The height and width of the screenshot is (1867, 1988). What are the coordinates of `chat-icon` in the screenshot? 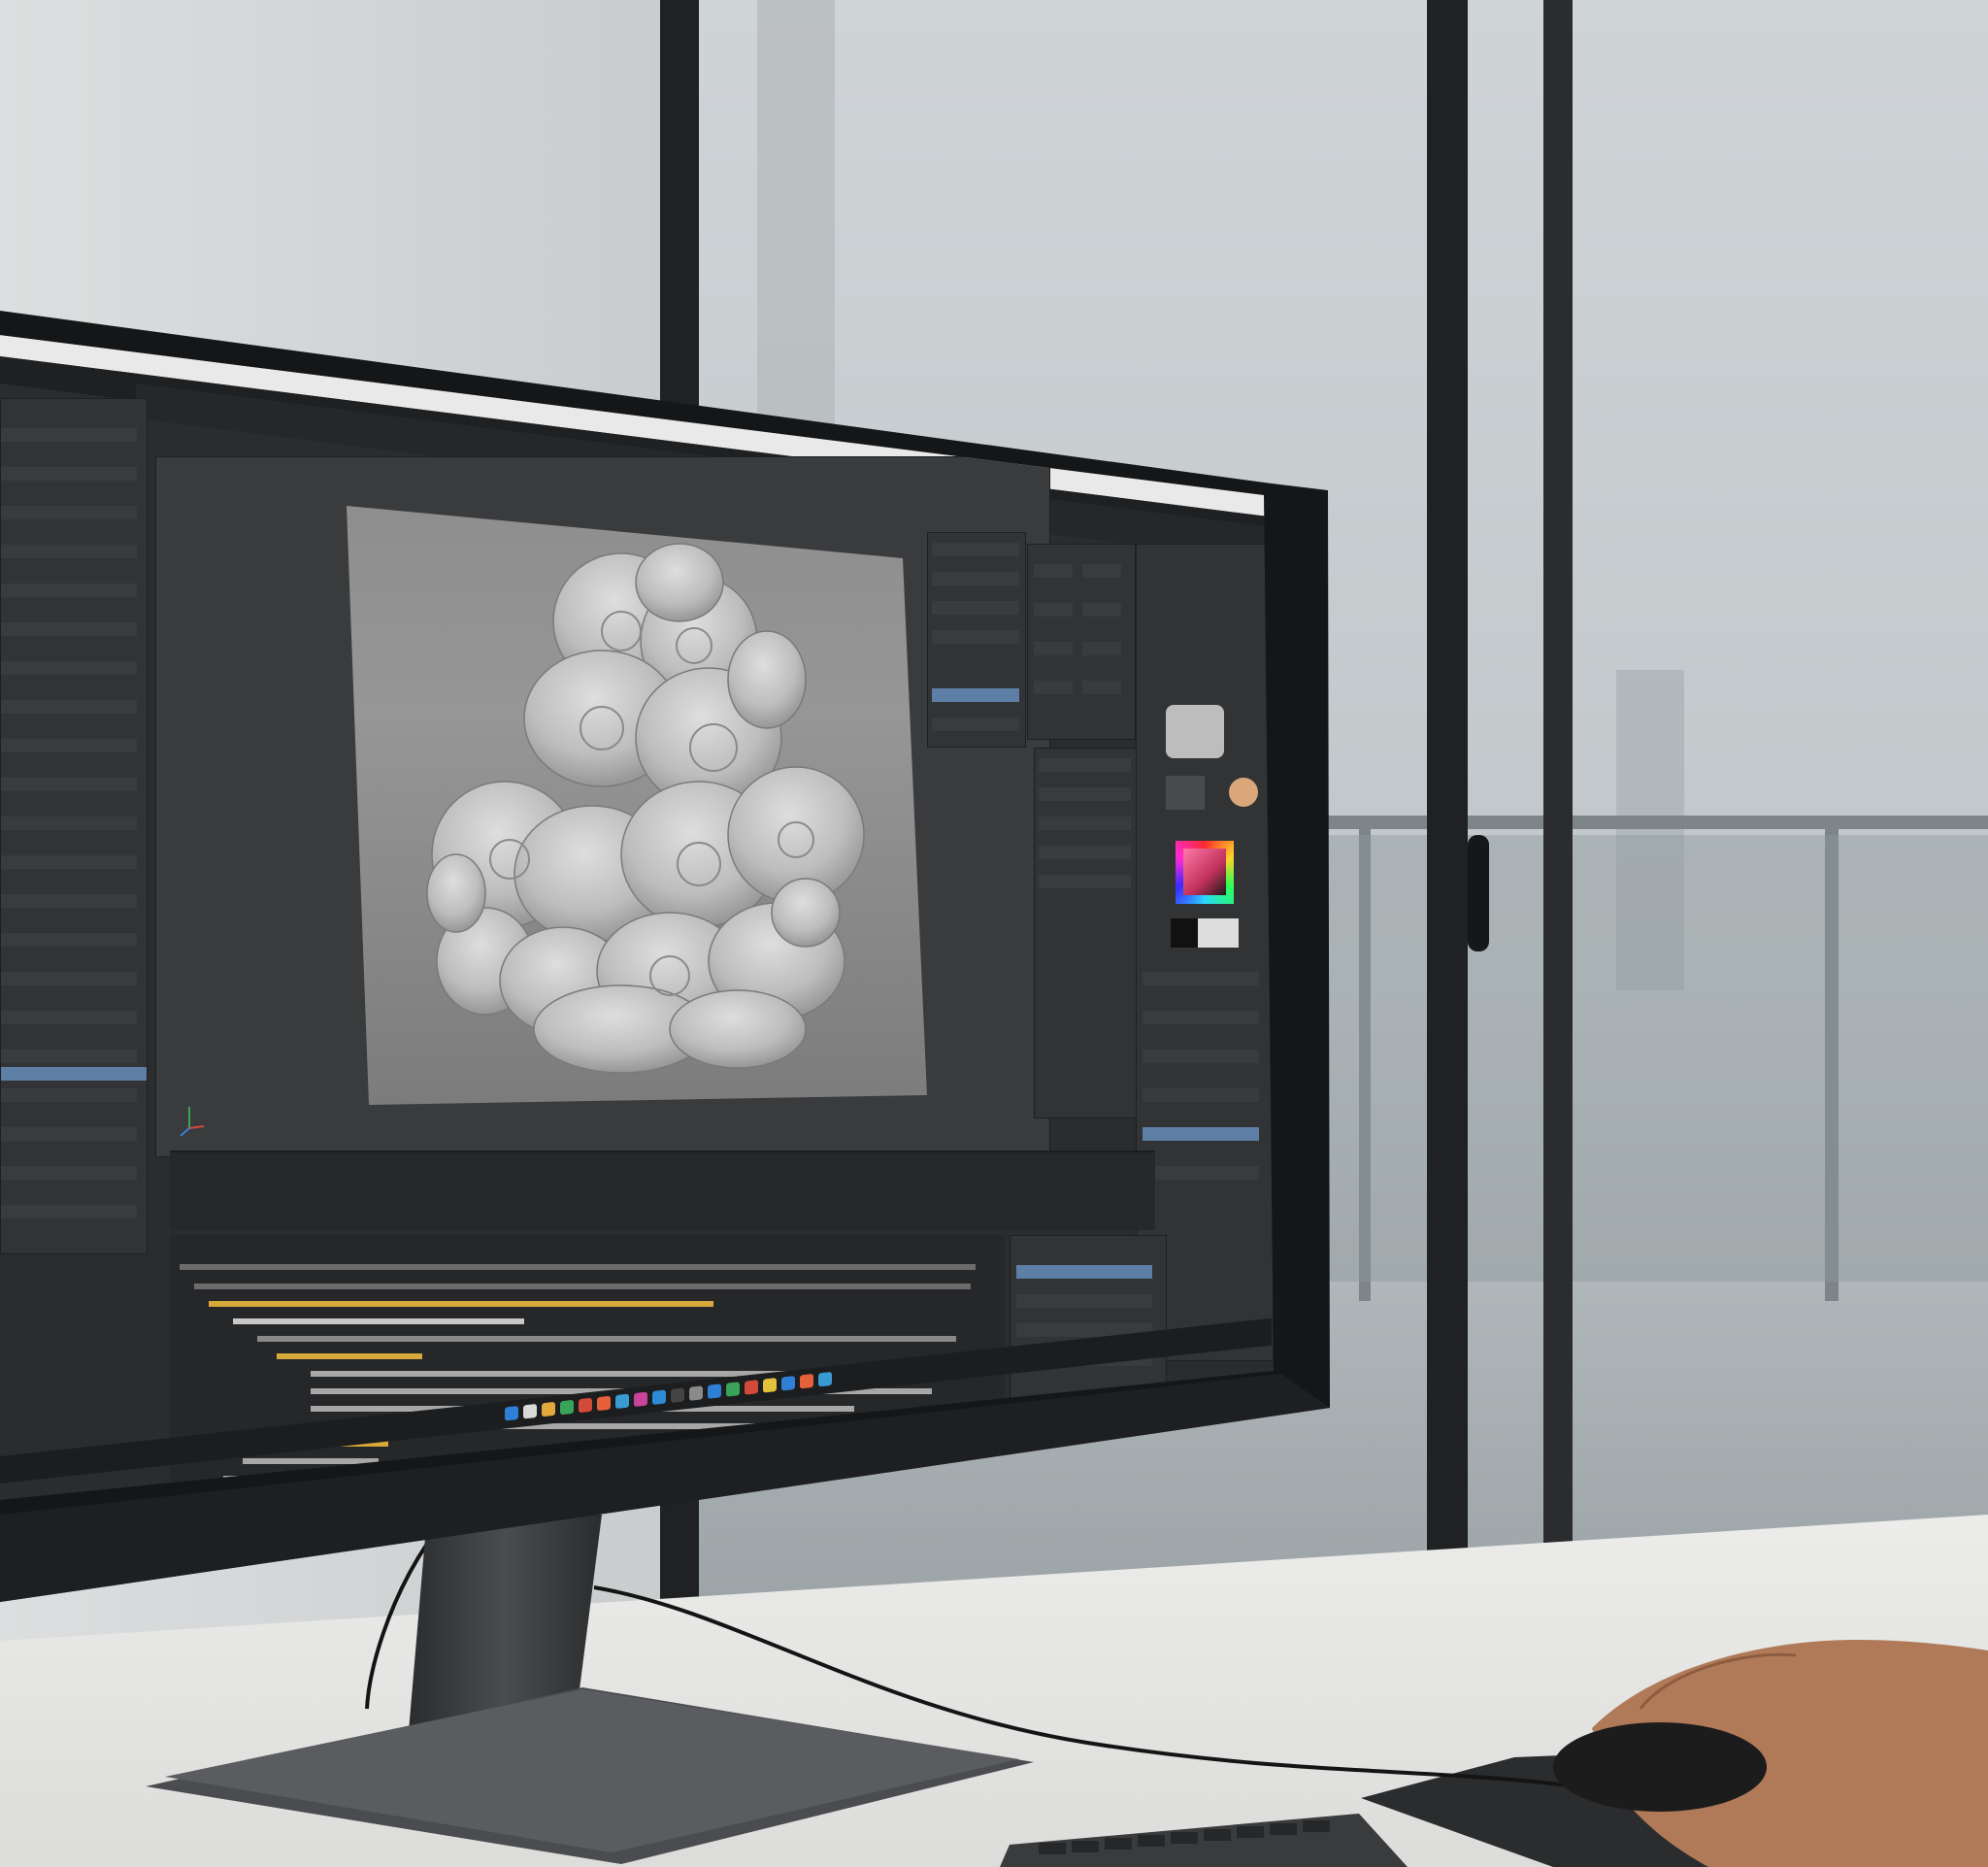 It's located at (622, 1401).